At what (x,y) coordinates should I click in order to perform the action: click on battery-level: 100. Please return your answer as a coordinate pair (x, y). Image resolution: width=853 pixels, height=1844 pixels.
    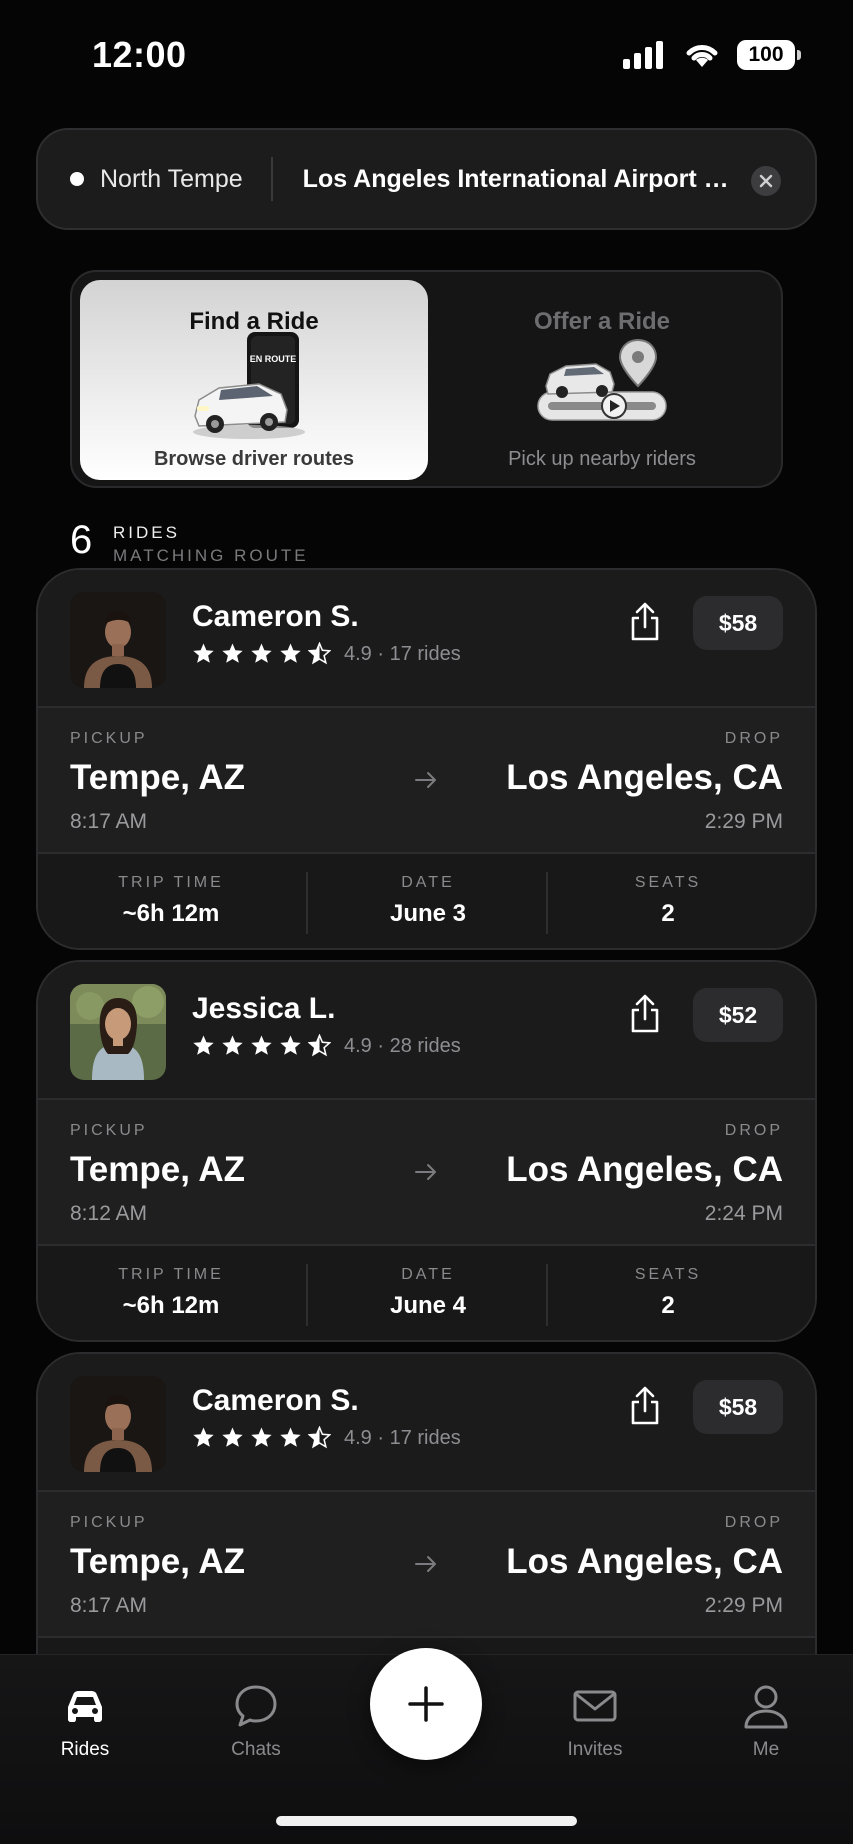
    Looking at the image, I should click on (766, 54).